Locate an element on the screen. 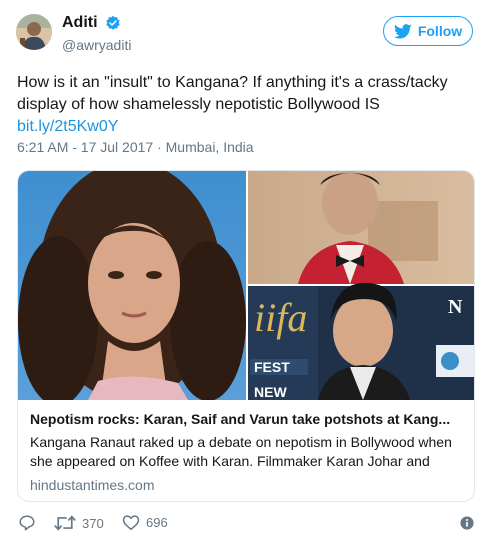 The width and height of the screenshot is (492, 548). like-count: 696 is located at coordinates (157, 522).